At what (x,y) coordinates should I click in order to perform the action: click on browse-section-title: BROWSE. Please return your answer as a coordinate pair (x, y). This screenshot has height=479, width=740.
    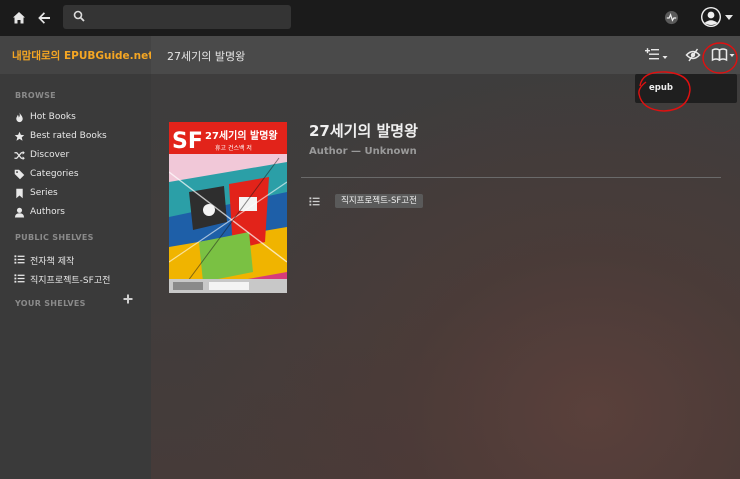
    Looking at the image, I should click on (35, 95).